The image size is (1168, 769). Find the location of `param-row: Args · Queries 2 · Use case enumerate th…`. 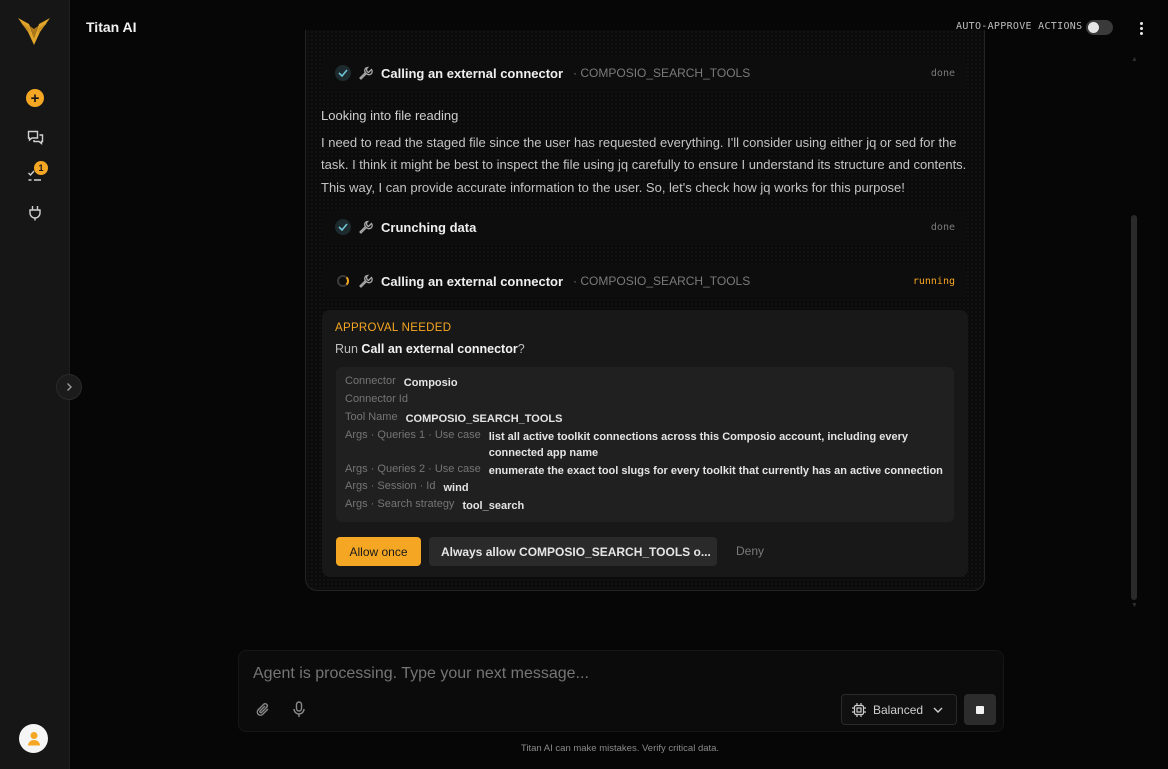

param-row: Args · Queries 2 · Use case enumerate th… is located at coordinates (644, 471).